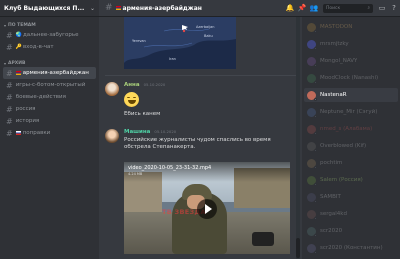  Describe the element at coordinates (346, 129) in the screenshot. I see `member-name: nmed_s (Алабама)` at that location.